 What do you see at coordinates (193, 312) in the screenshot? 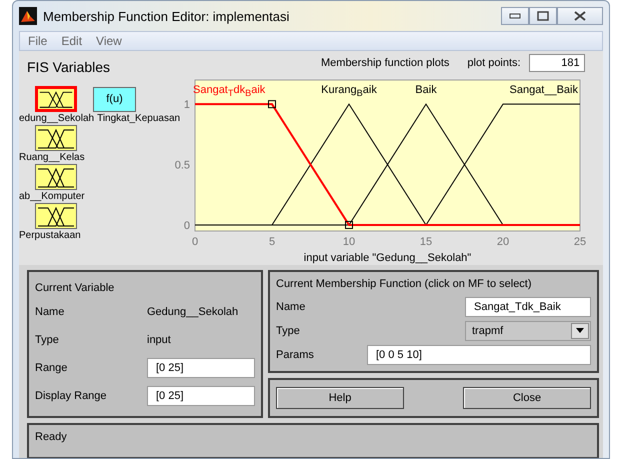
I see `variable-name: Gedung__Sekolah` at bounding box center [193, 312].